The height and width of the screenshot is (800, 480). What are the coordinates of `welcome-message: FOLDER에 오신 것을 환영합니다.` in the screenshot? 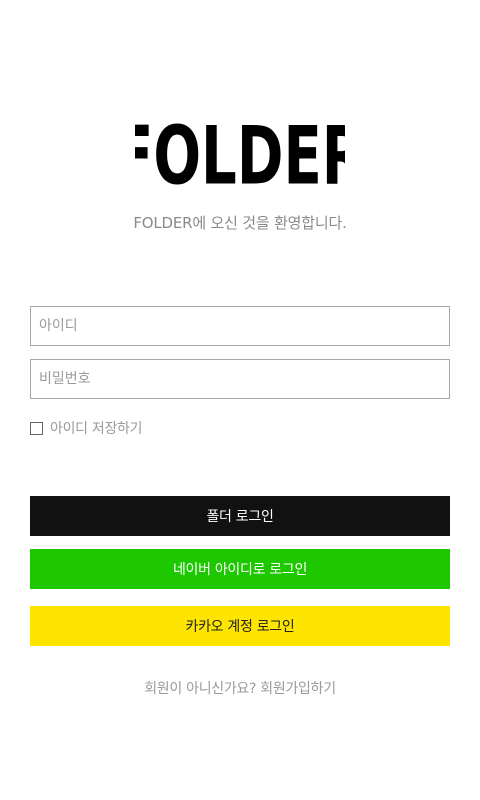 It's located at (240, 223).